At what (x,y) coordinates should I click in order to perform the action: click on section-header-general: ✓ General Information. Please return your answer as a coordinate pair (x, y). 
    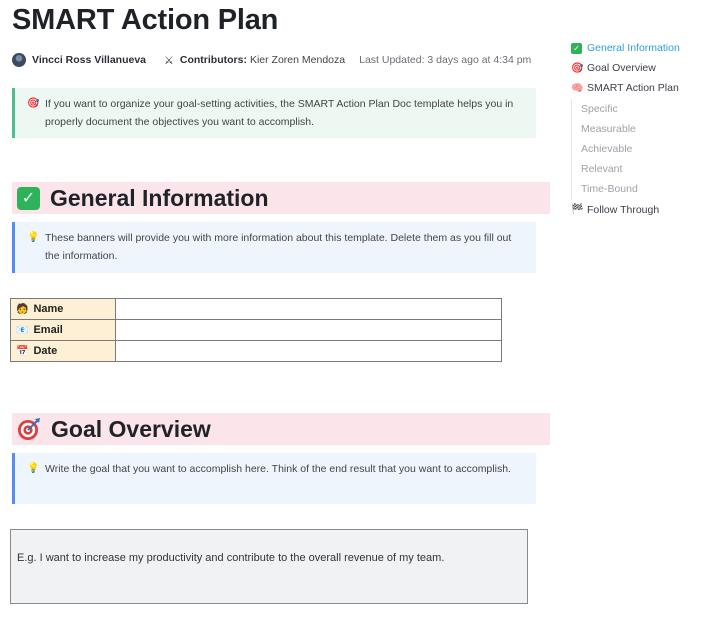
    Looking at the image, I should click on (281, 198).